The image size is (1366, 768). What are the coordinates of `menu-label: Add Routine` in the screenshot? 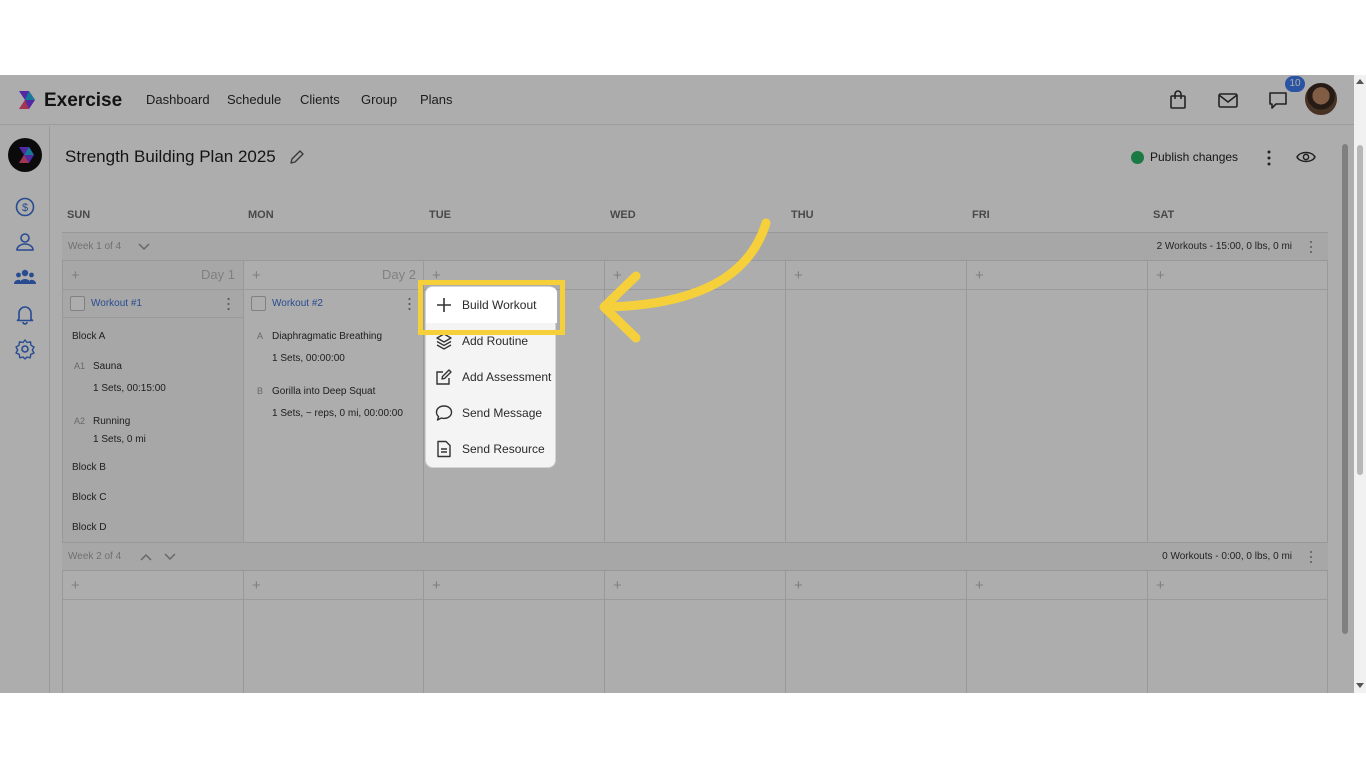 It's located at (495, 341).